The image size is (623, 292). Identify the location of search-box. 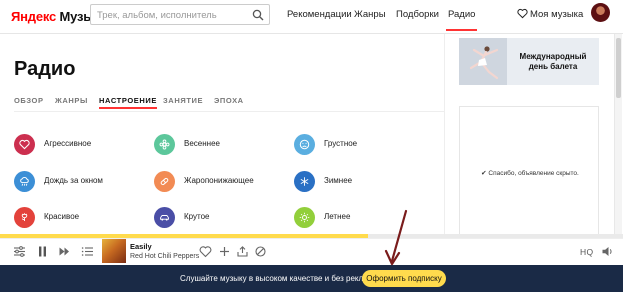
(180, 14).